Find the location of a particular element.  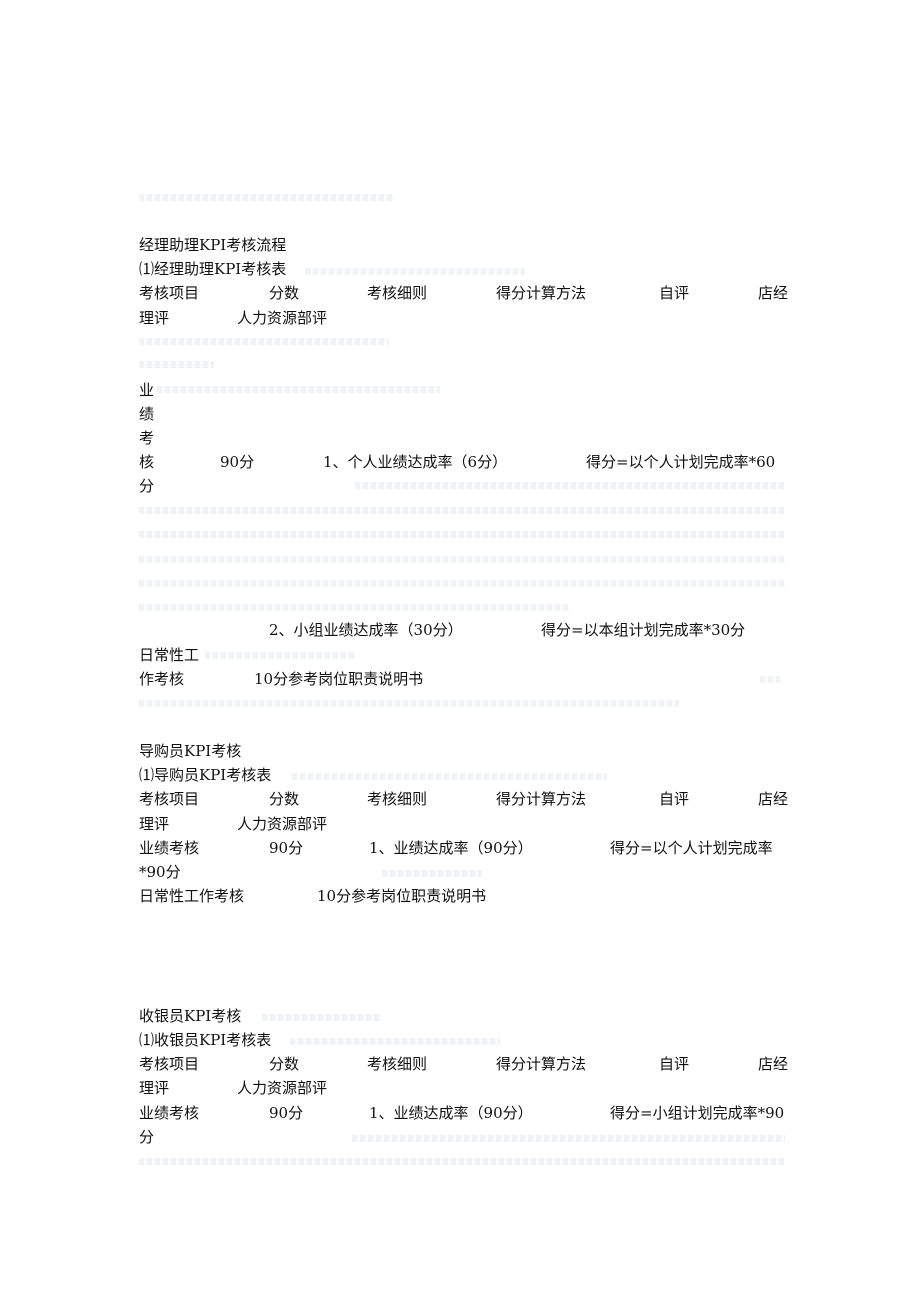

table-row: 核 90分 1、个人业绩达成率（6分） 得分=以个人计划完成率*60 is located at coordinates (464, 462).